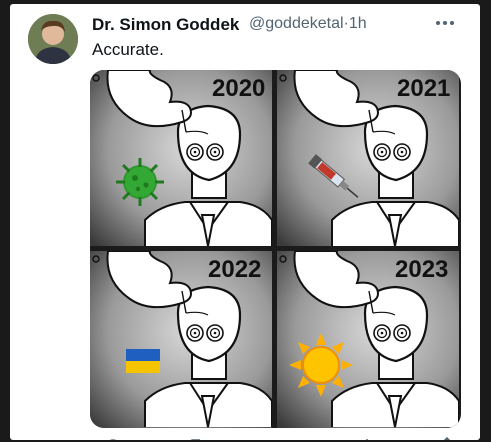  What do you see at coordinates (113, 439) in the screenshot?
I see `reply-icon` at bounding box center [113, 439].